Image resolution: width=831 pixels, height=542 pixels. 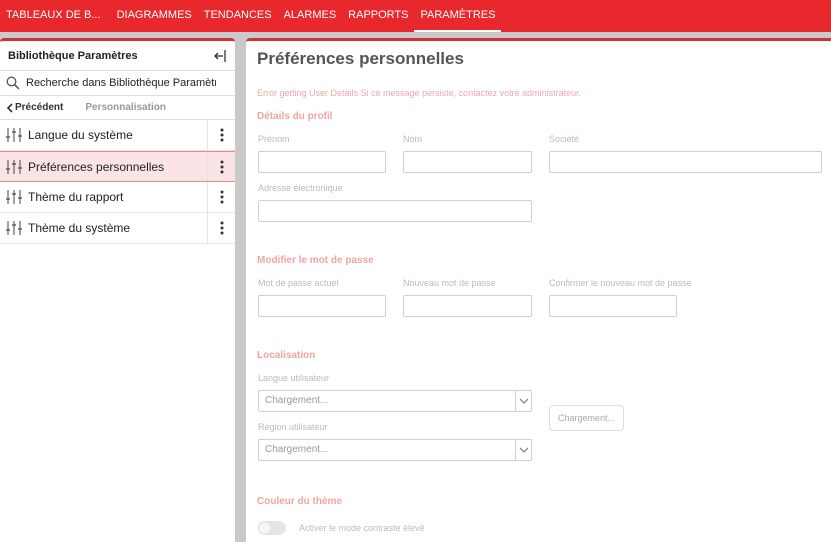 I want to click on user-language-label: Langue utilisateur, so click(x=294, y=378).